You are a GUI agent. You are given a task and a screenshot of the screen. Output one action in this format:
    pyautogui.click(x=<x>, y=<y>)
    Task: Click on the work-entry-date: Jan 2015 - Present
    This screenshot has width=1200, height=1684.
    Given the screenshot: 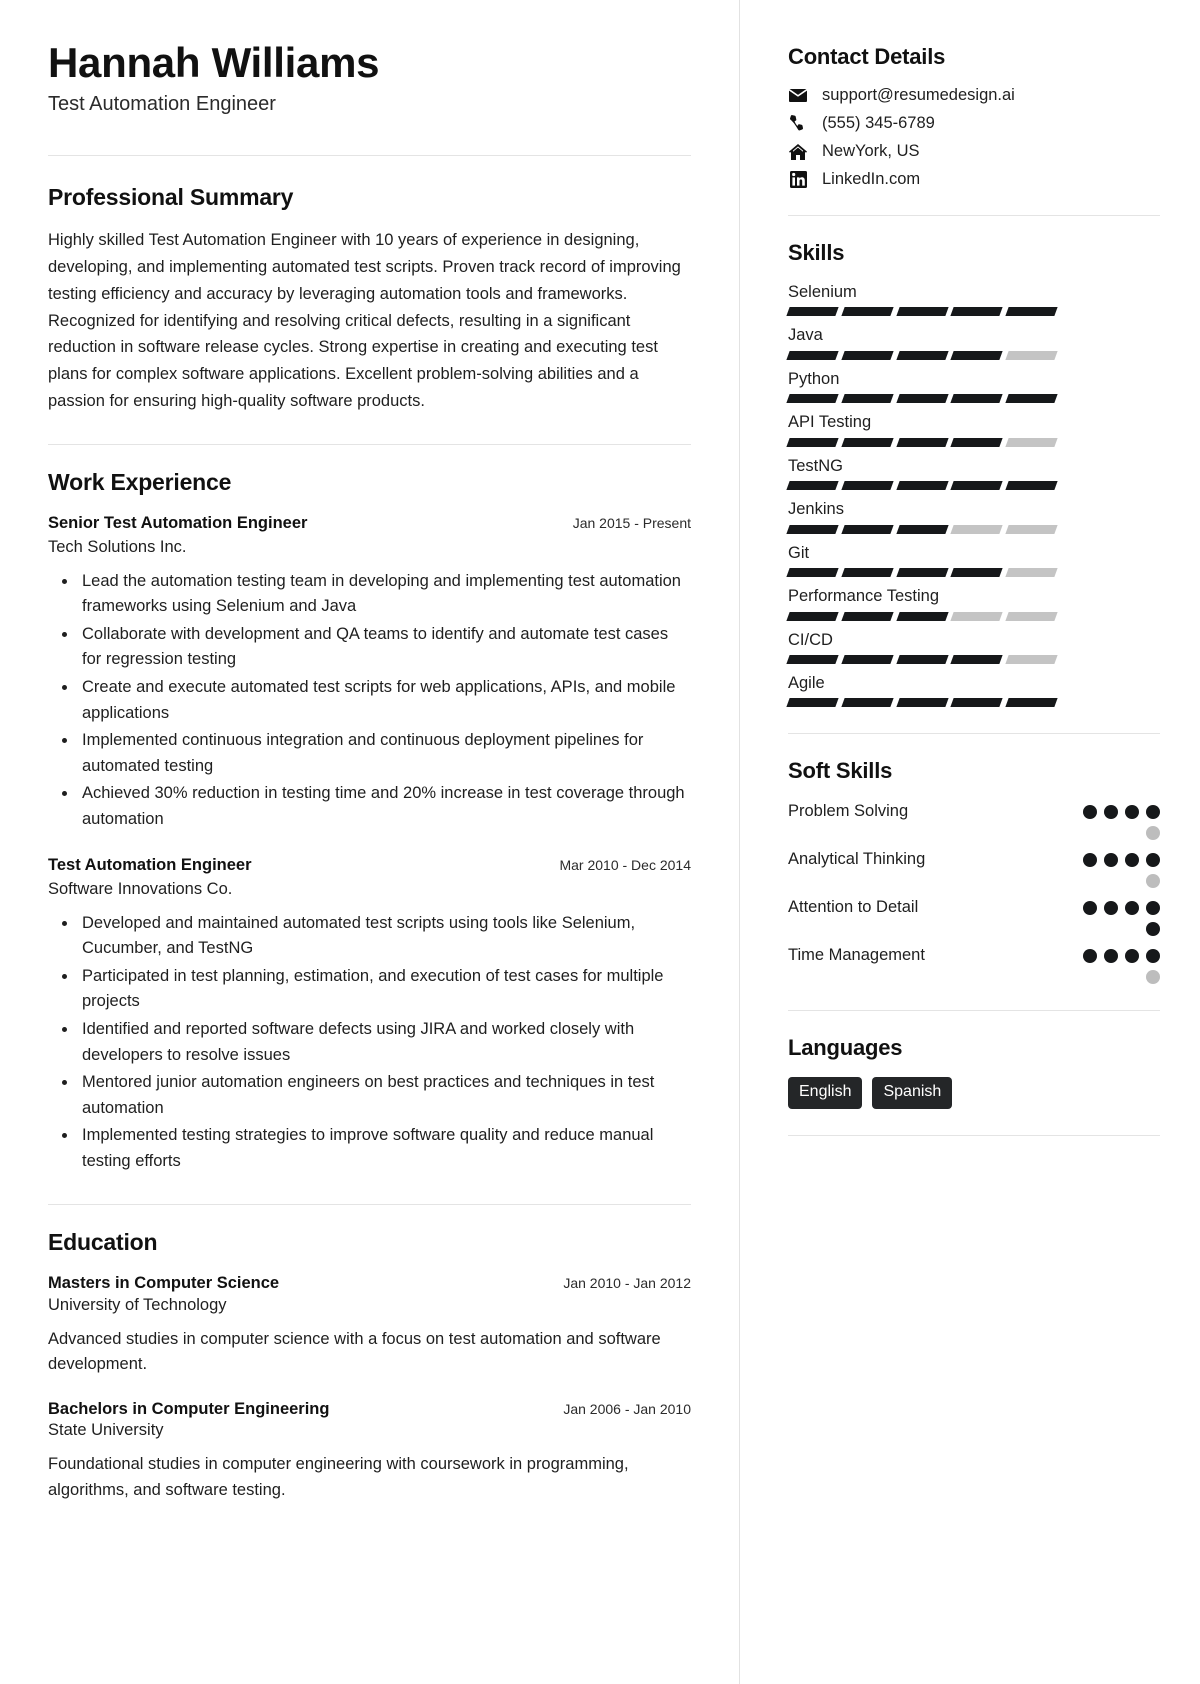 What is the action you would take?
    pyautogui.click(x=631, y=523)
    